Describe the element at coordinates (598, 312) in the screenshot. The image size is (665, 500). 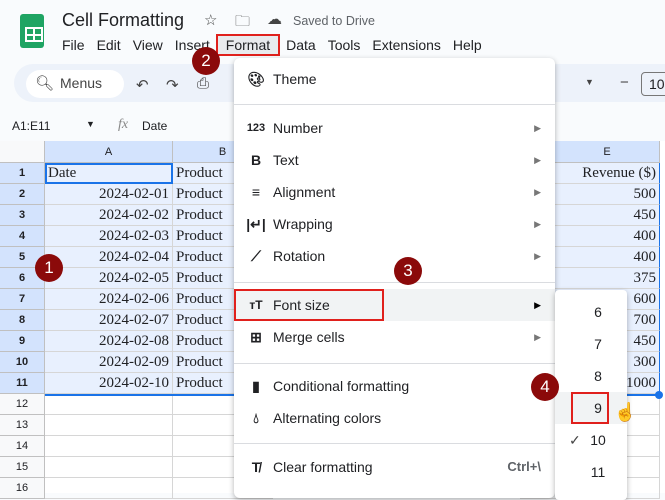
I see `label: 6` at that location.